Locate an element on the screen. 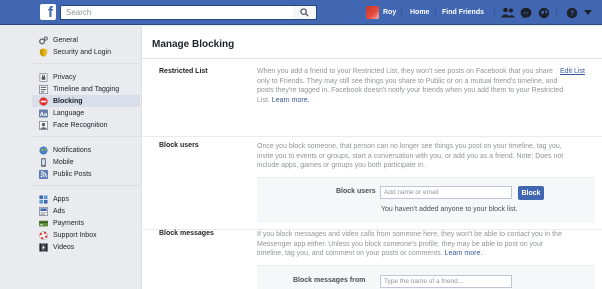 Image resolution: width=602 pixels, height=289 pixels. search-icon is located at coordinates (304, 12).